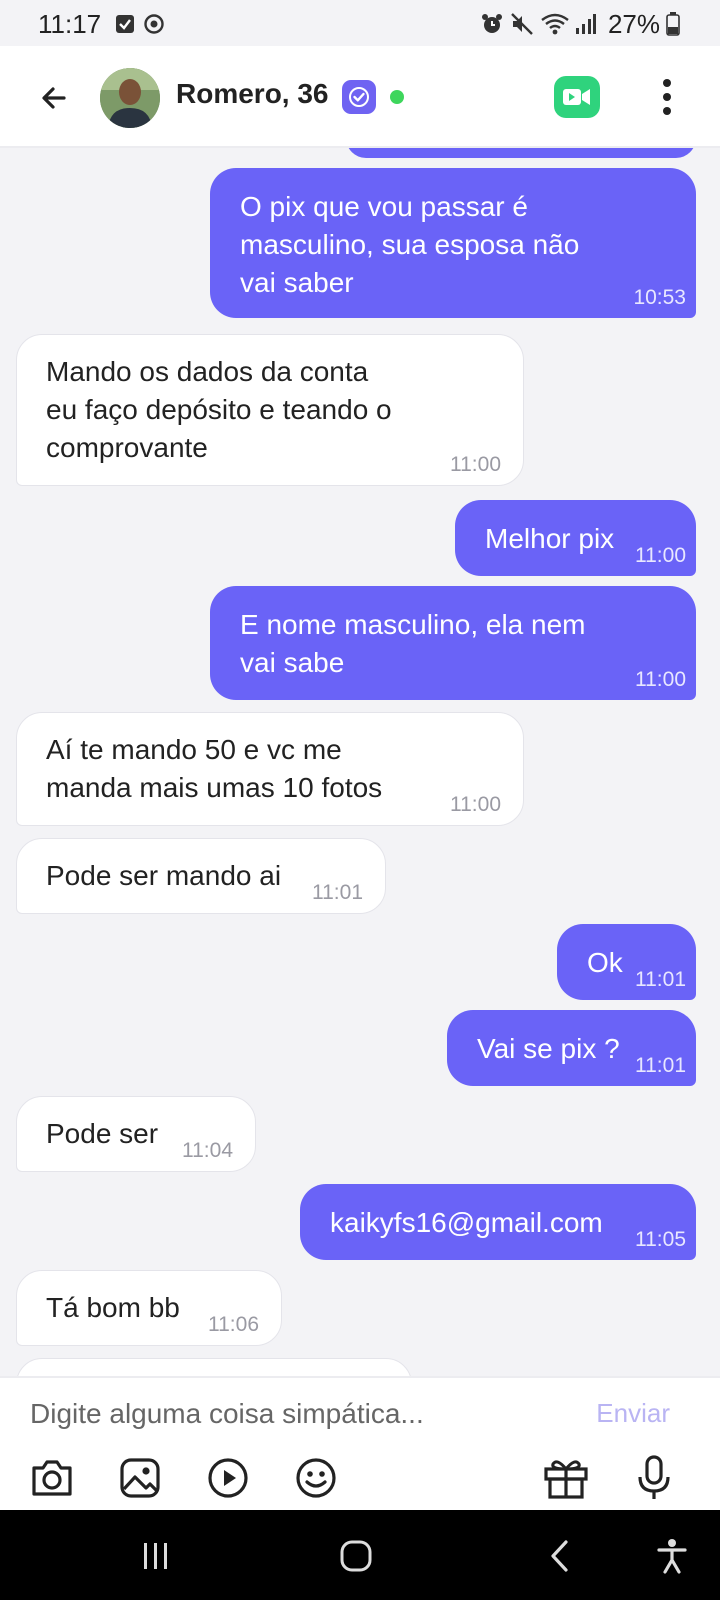  What do you see at coordinates (659, 297) in the screenshot?
I see `message-time: 10:53` at bounding box center [659, 297].